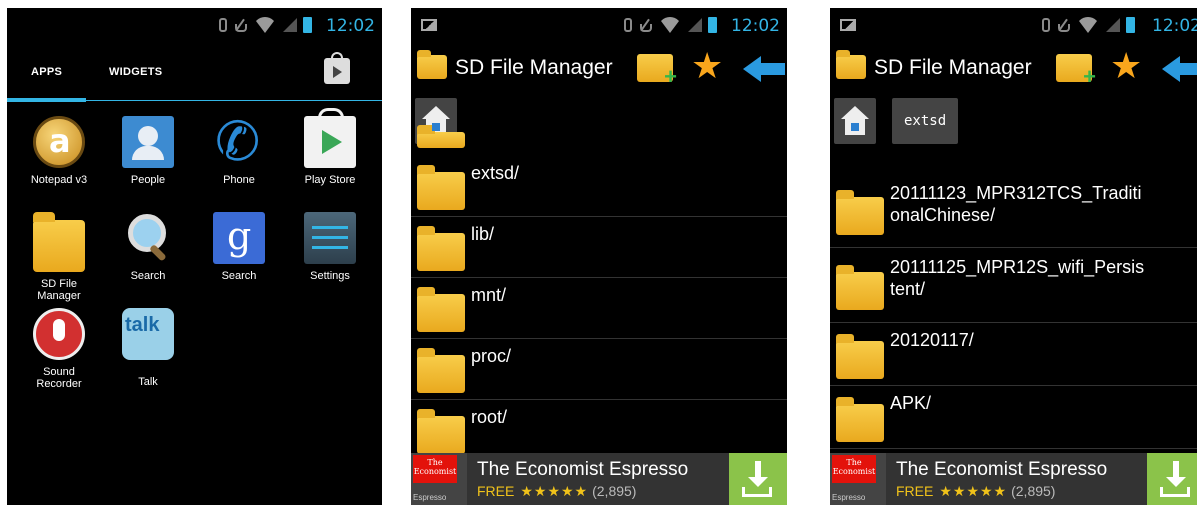 This screenshot has height=505, width=1197. What do you see at coordinates (239, 238) in the screenshot?
I see `google-search-icon` at bounding box center [239, 238].